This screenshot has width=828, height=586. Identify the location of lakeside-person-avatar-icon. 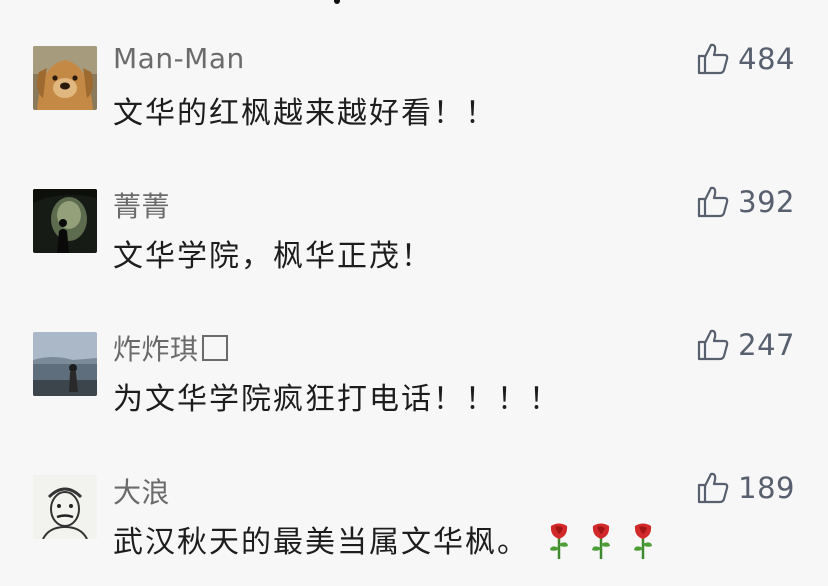
(65, 364).